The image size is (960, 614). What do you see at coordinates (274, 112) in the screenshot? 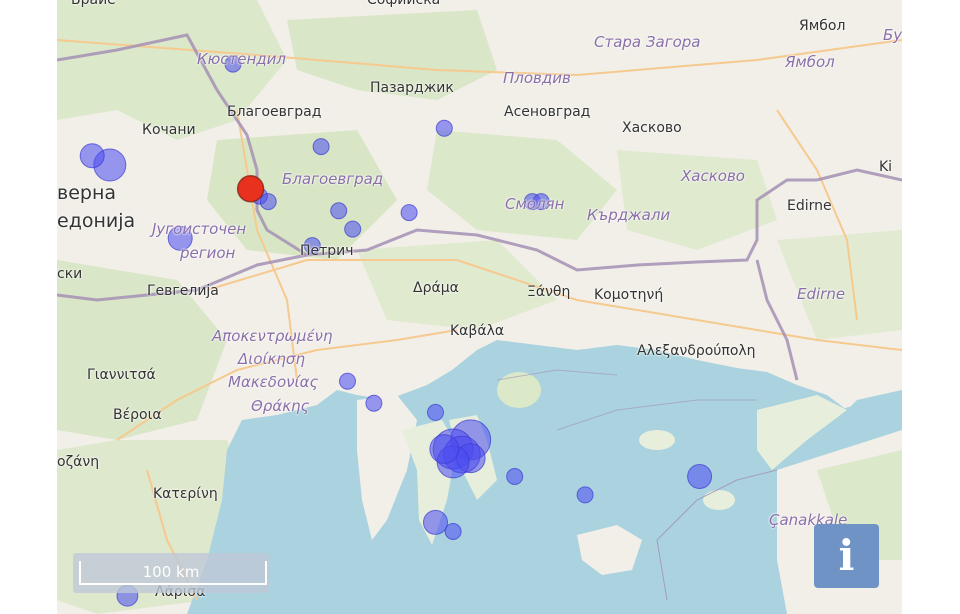
I see `map-label: Благоевград` at bounding box center [274, 112].